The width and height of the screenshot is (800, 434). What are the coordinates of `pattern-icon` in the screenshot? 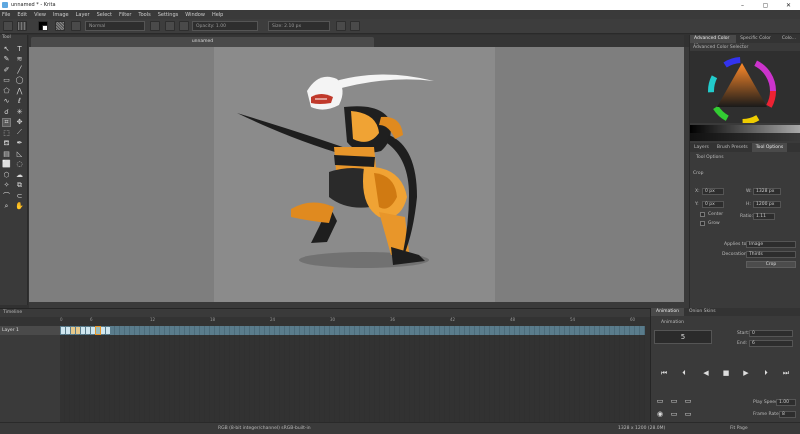 It's located at (60, 26).